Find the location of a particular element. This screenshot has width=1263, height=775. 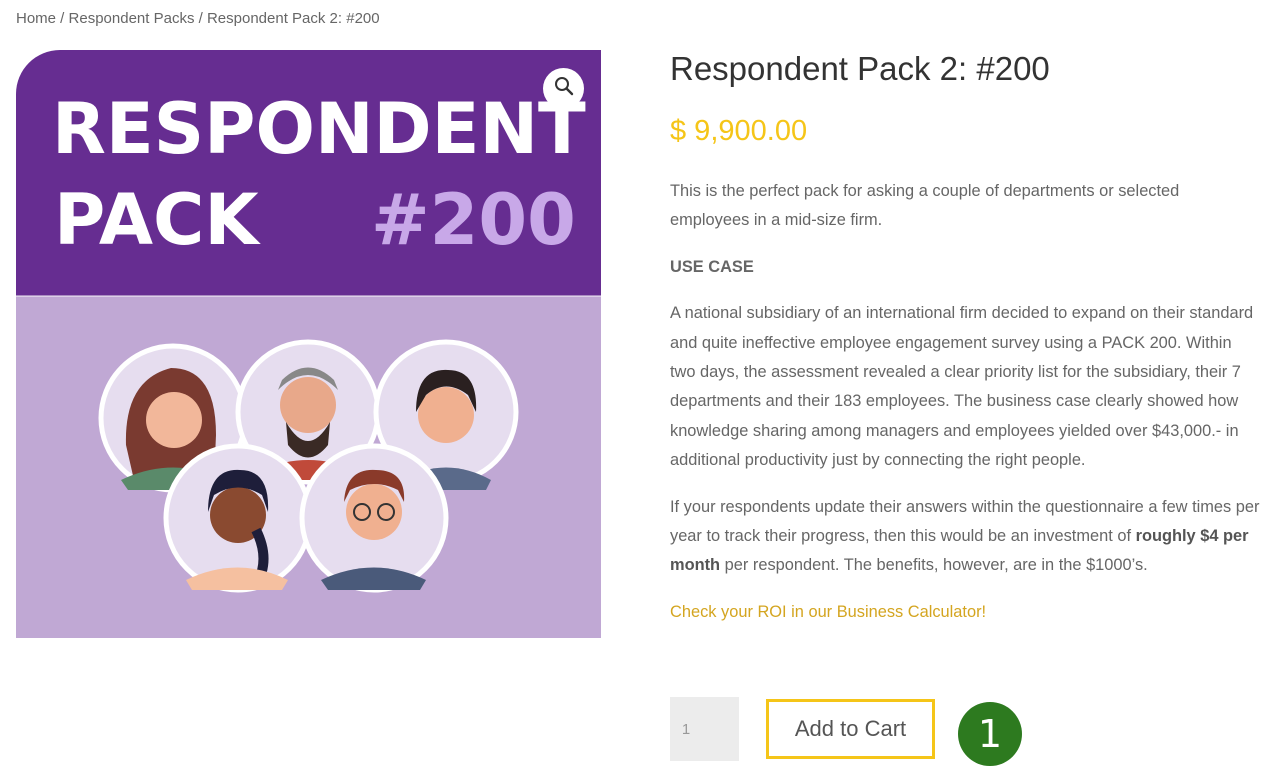

breadcrumb-home-link: Home is located at coordinates (36, 18).